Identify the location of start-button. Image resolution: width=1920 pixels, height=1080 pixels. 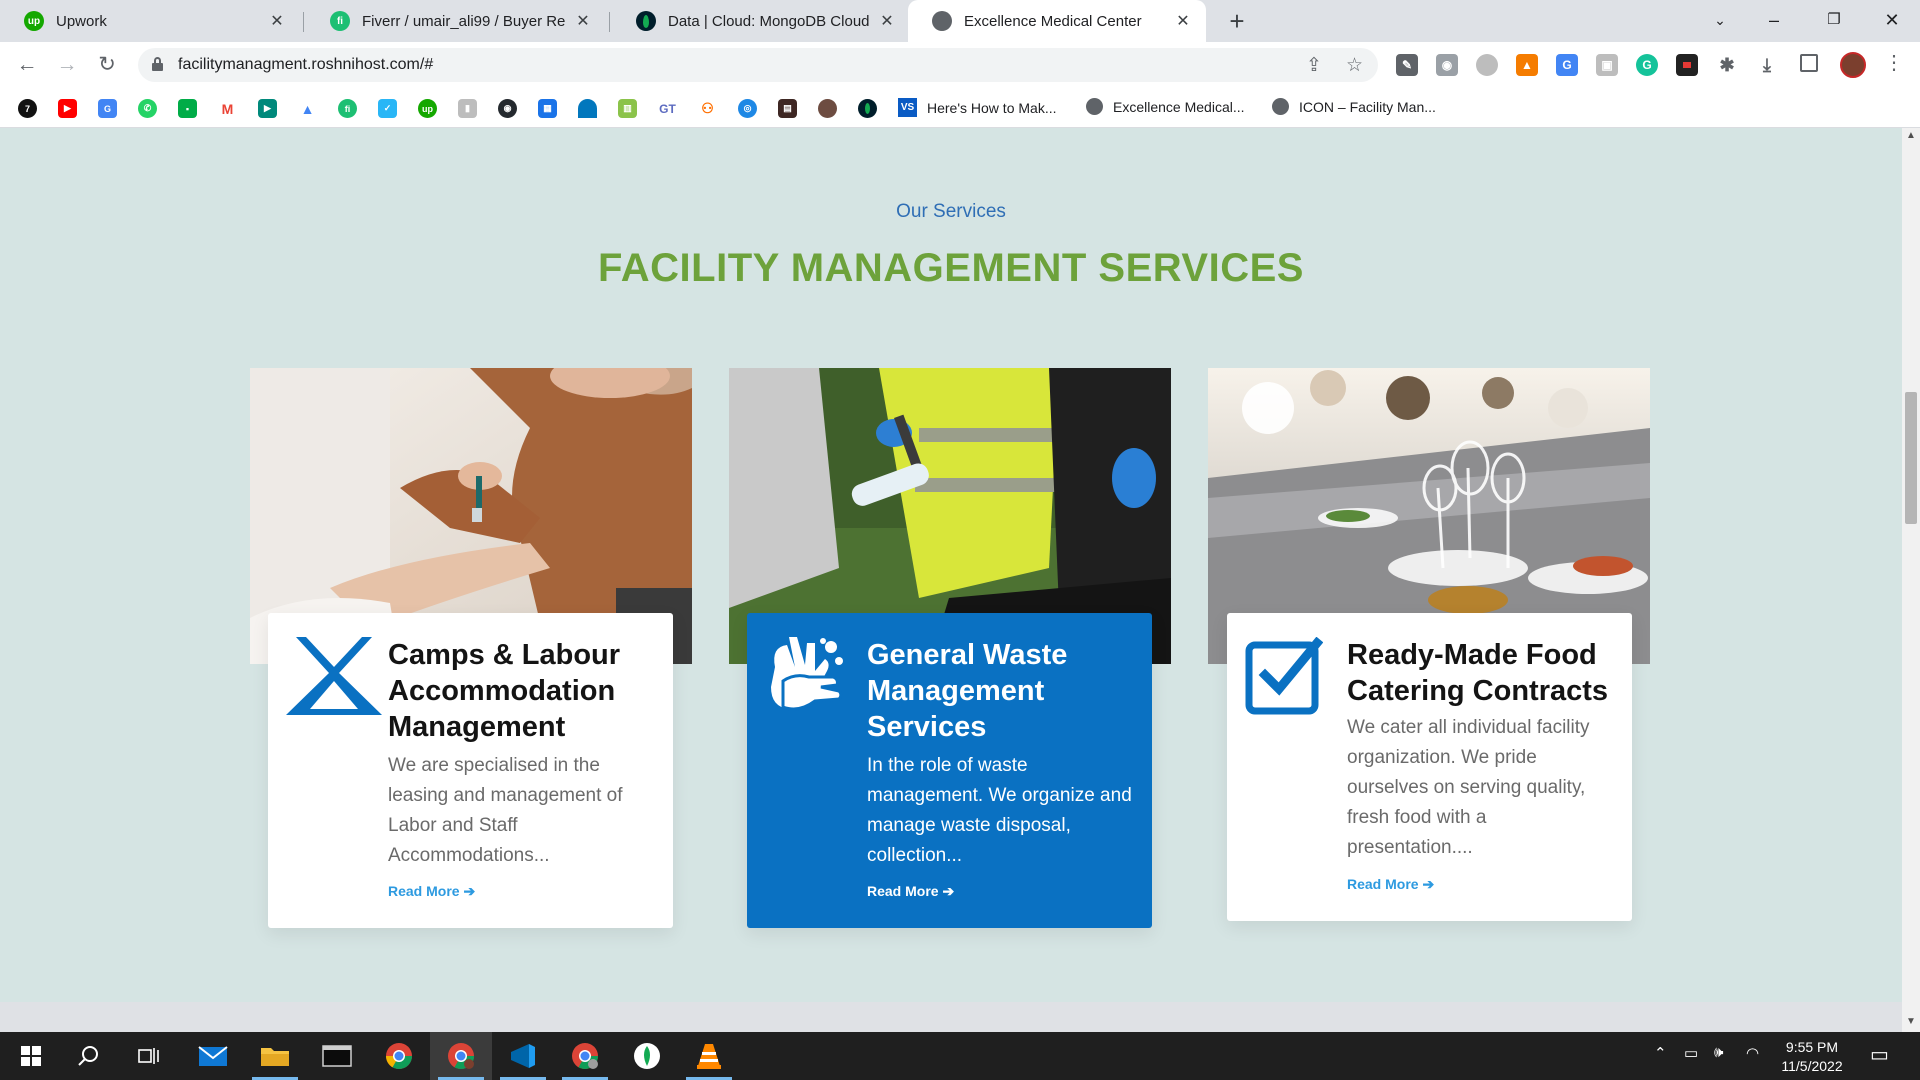
(31, 1056).